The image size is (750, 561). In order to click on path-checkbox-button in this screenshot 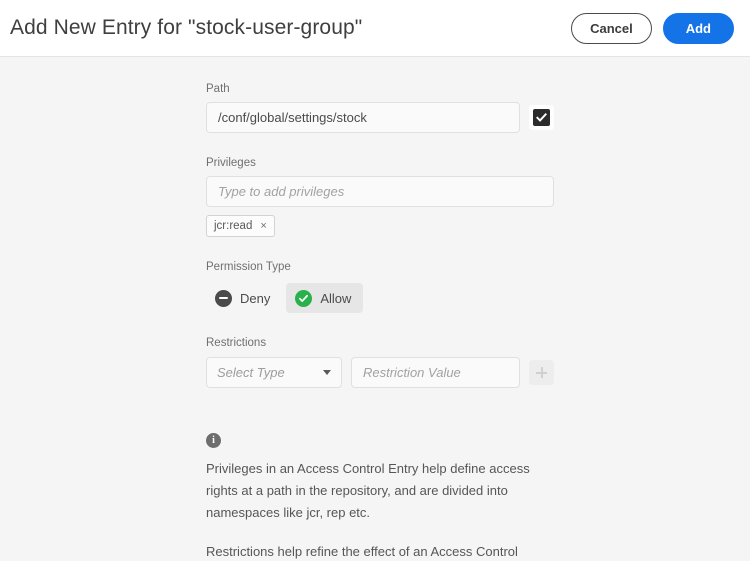, I will do `click(541, 117)`.